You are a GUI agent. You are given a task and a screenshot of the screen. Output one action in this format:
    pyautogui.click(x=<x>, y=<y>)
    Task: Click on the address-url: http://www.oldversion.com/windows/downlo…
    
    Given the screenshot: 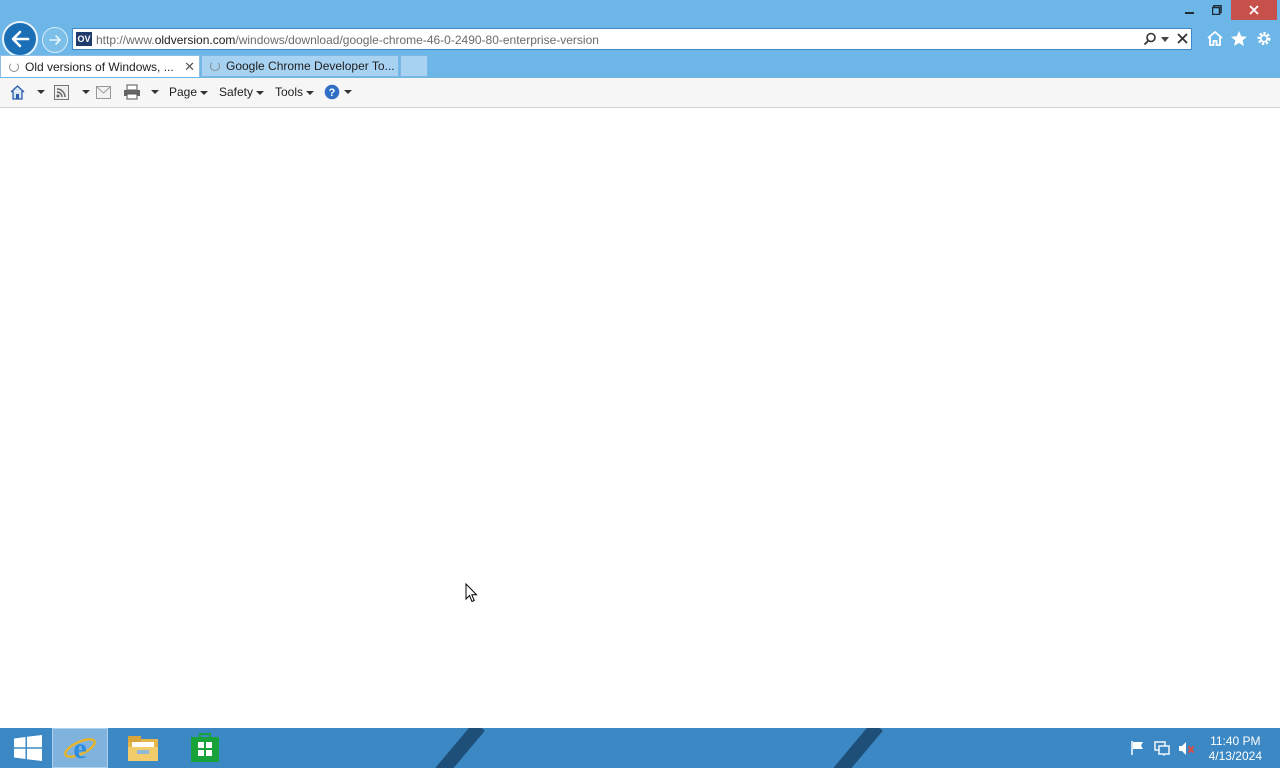 What is the action you would take?
    pyautogui.click(x=347, y=40)
    